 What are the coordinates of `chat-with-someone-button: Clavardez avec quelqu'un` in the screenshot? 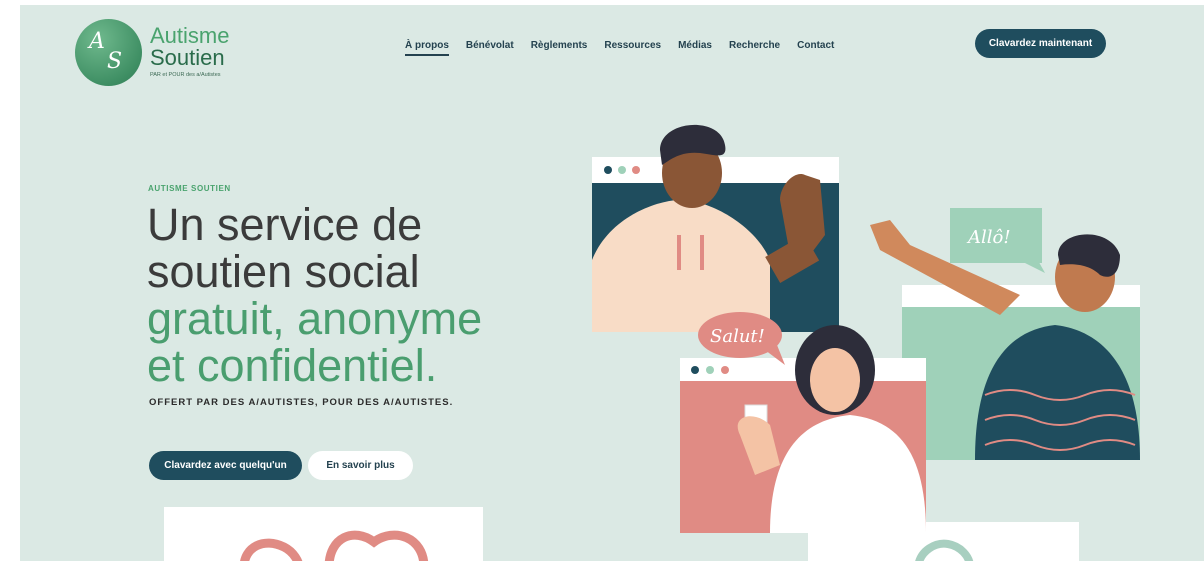 It's located at (225, 465).